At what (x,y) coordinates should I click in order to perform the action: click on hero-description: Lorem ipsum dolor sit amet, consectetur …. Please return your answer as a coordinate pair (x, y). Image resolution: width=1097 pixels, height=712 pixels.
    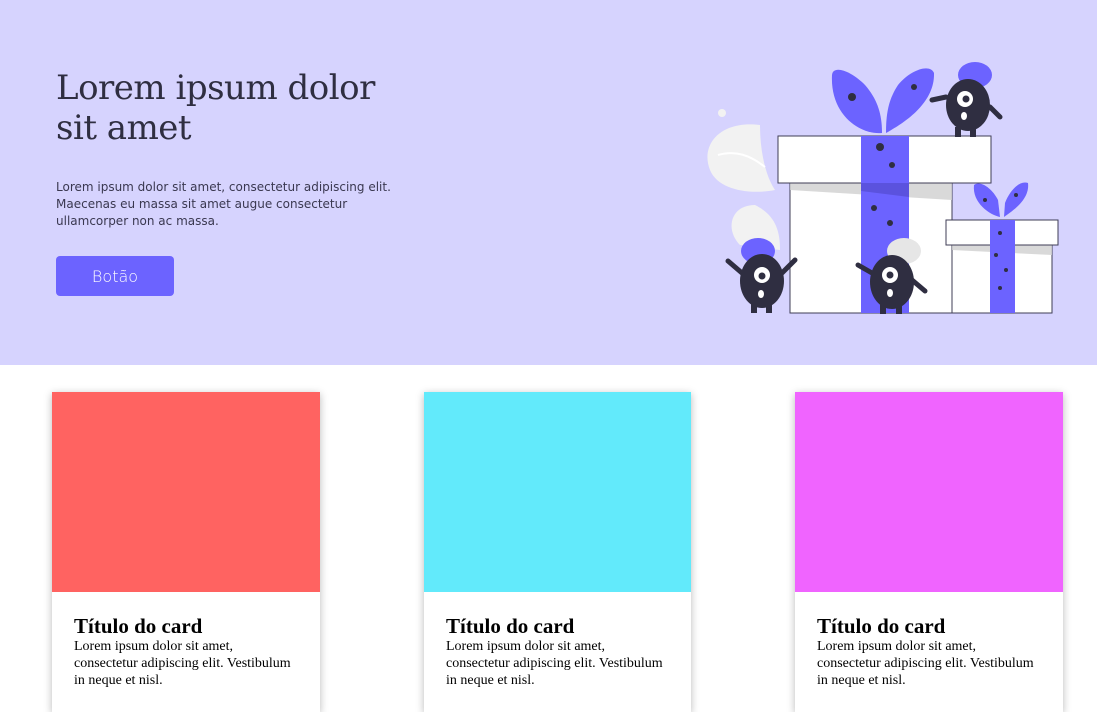
    Looking at the image, I should click on (223, 204).